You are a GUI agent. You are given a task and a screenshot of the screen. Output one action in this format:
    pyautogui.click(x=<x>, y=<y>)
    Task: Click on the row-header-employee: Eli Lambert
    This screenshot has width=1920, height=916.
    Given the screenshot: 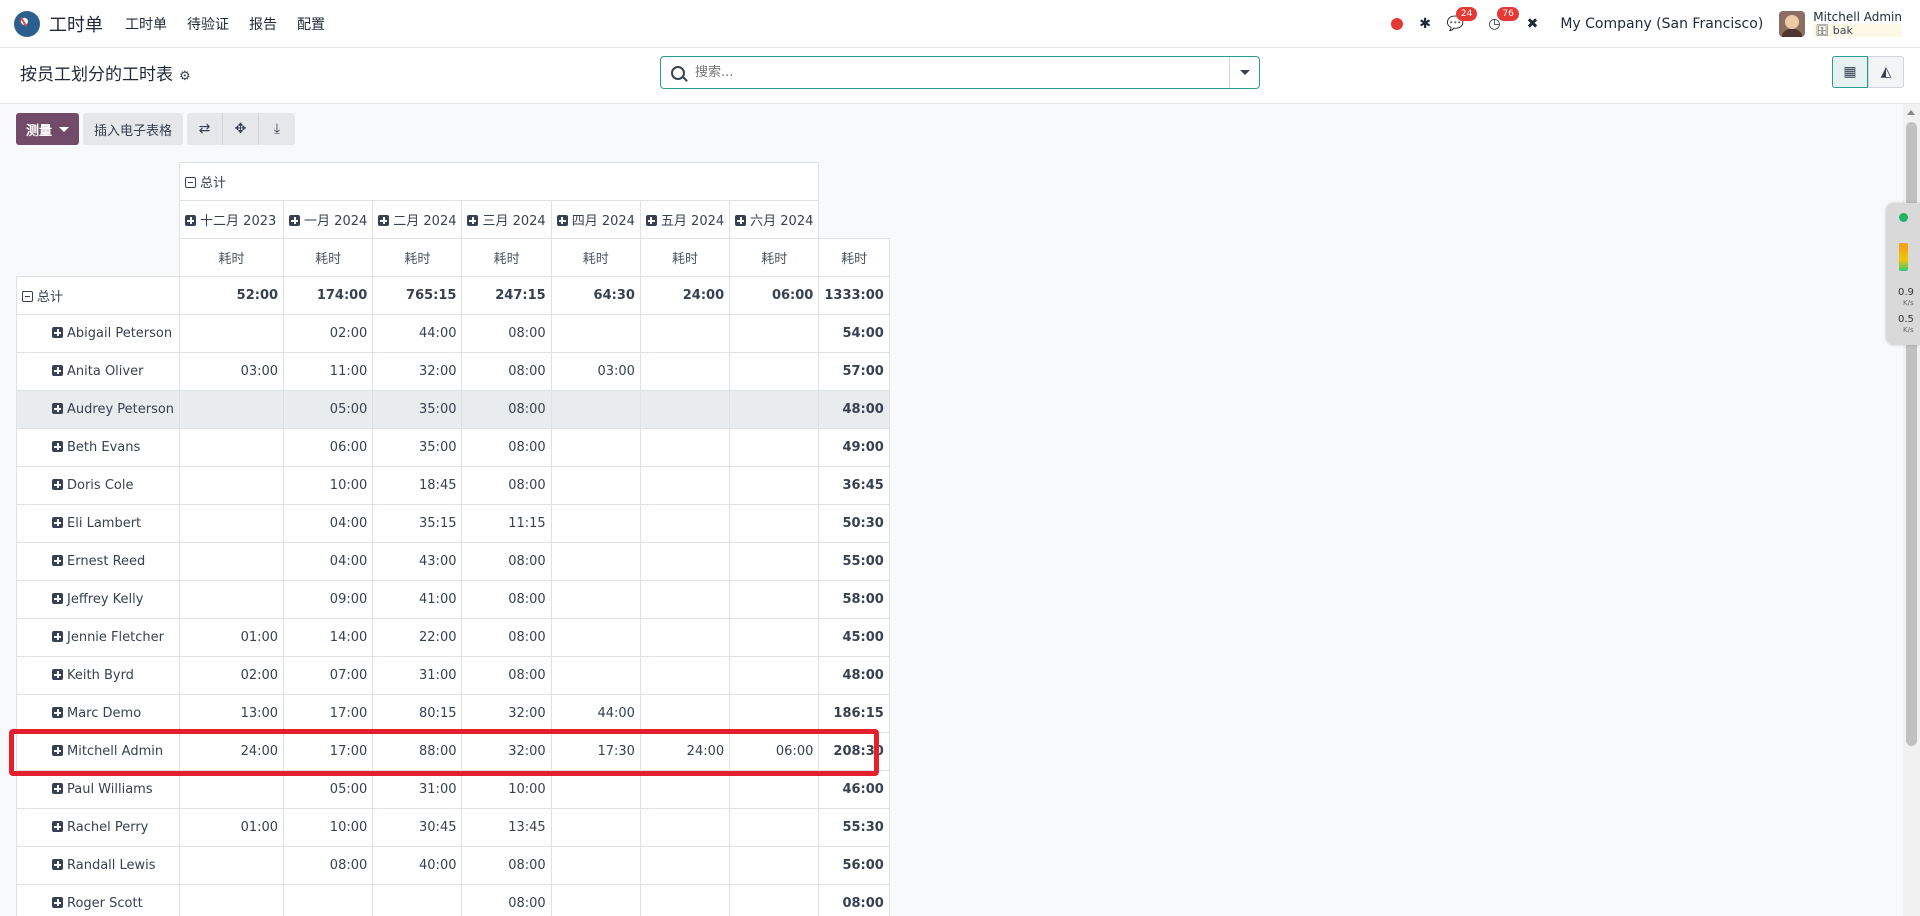 What is the action you would take?
    pyautogui.click(x=98, y=523)
    